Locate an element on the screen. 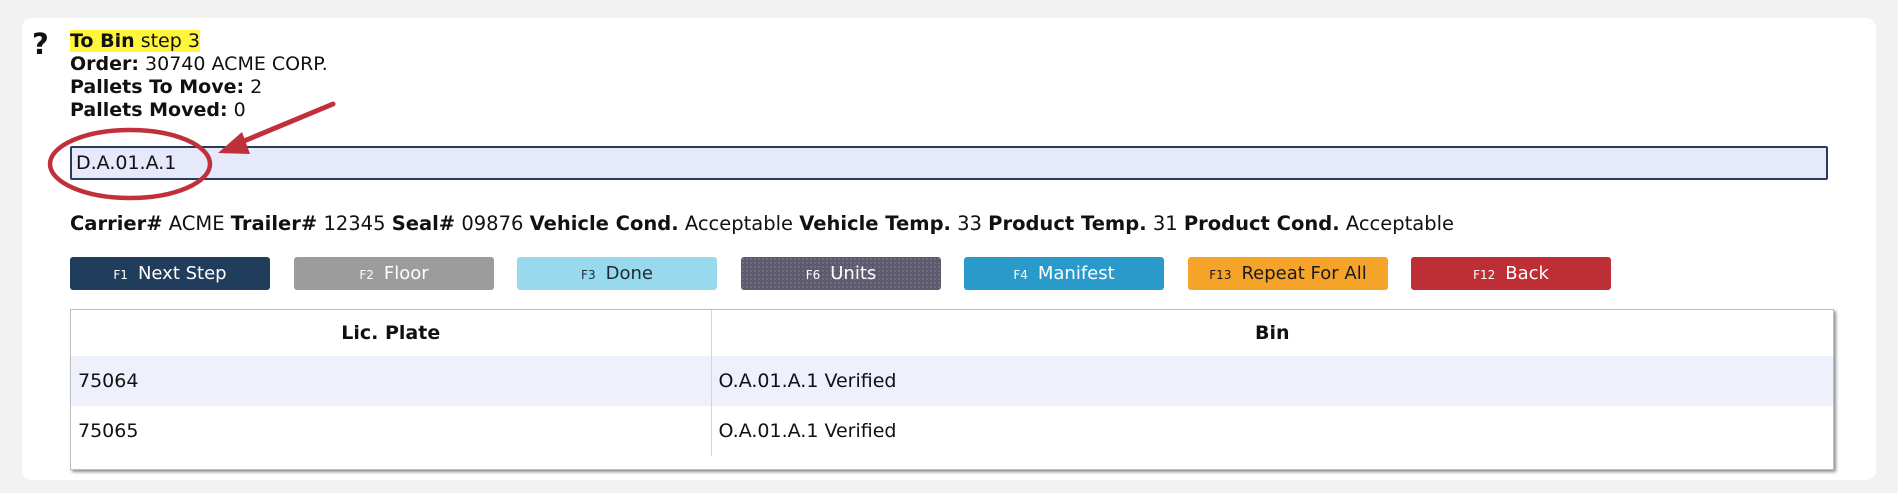 This screenshot has height=493, width=1898. pallets-to-move-value: 2 is located at coordinates (256, 87).